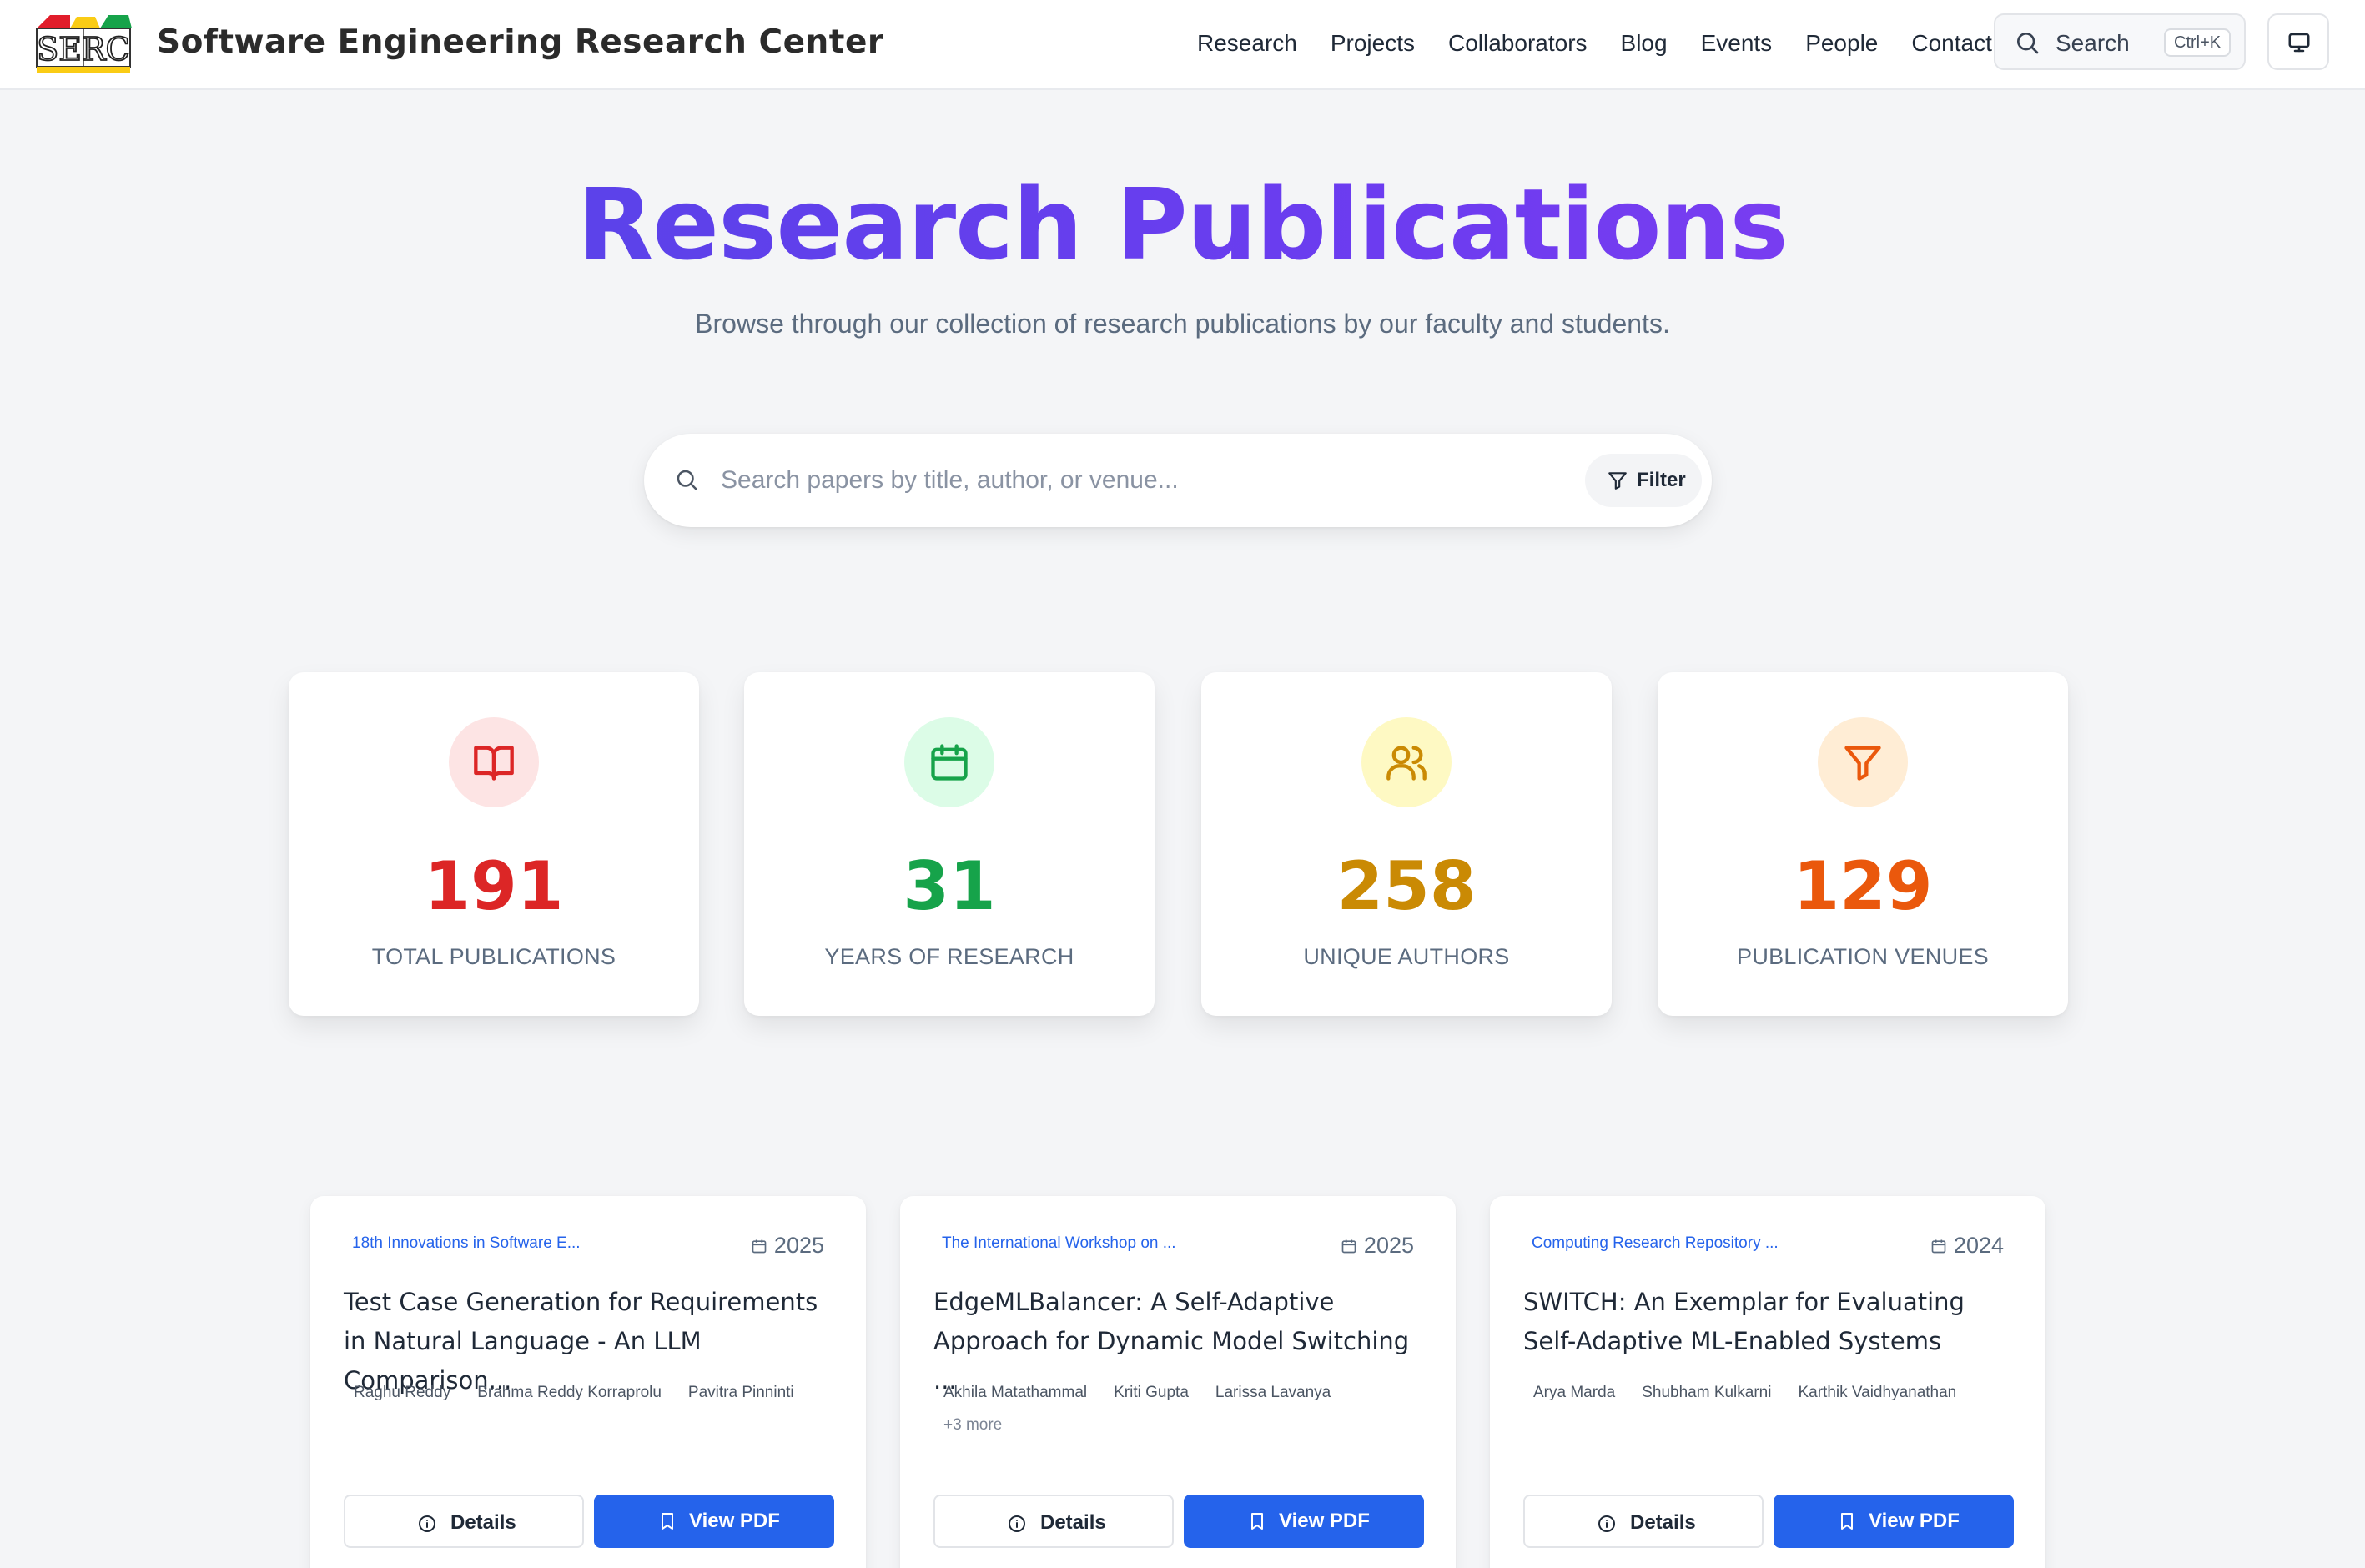 The height and width of the screenshot is (1568, 2365). I want to click on stat-label: PUBLICATION VENUES, so click(1863, 957).